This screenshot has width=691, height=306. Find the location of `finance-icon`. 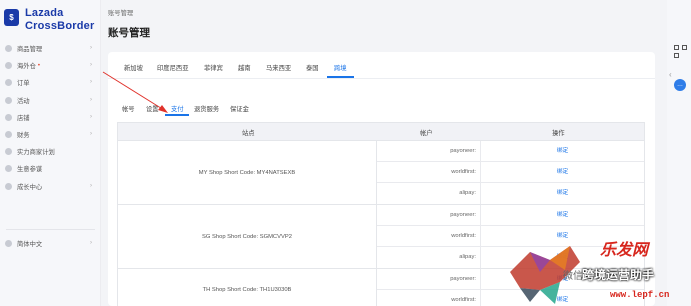

finance-icon is located at coordinates (8, 135).